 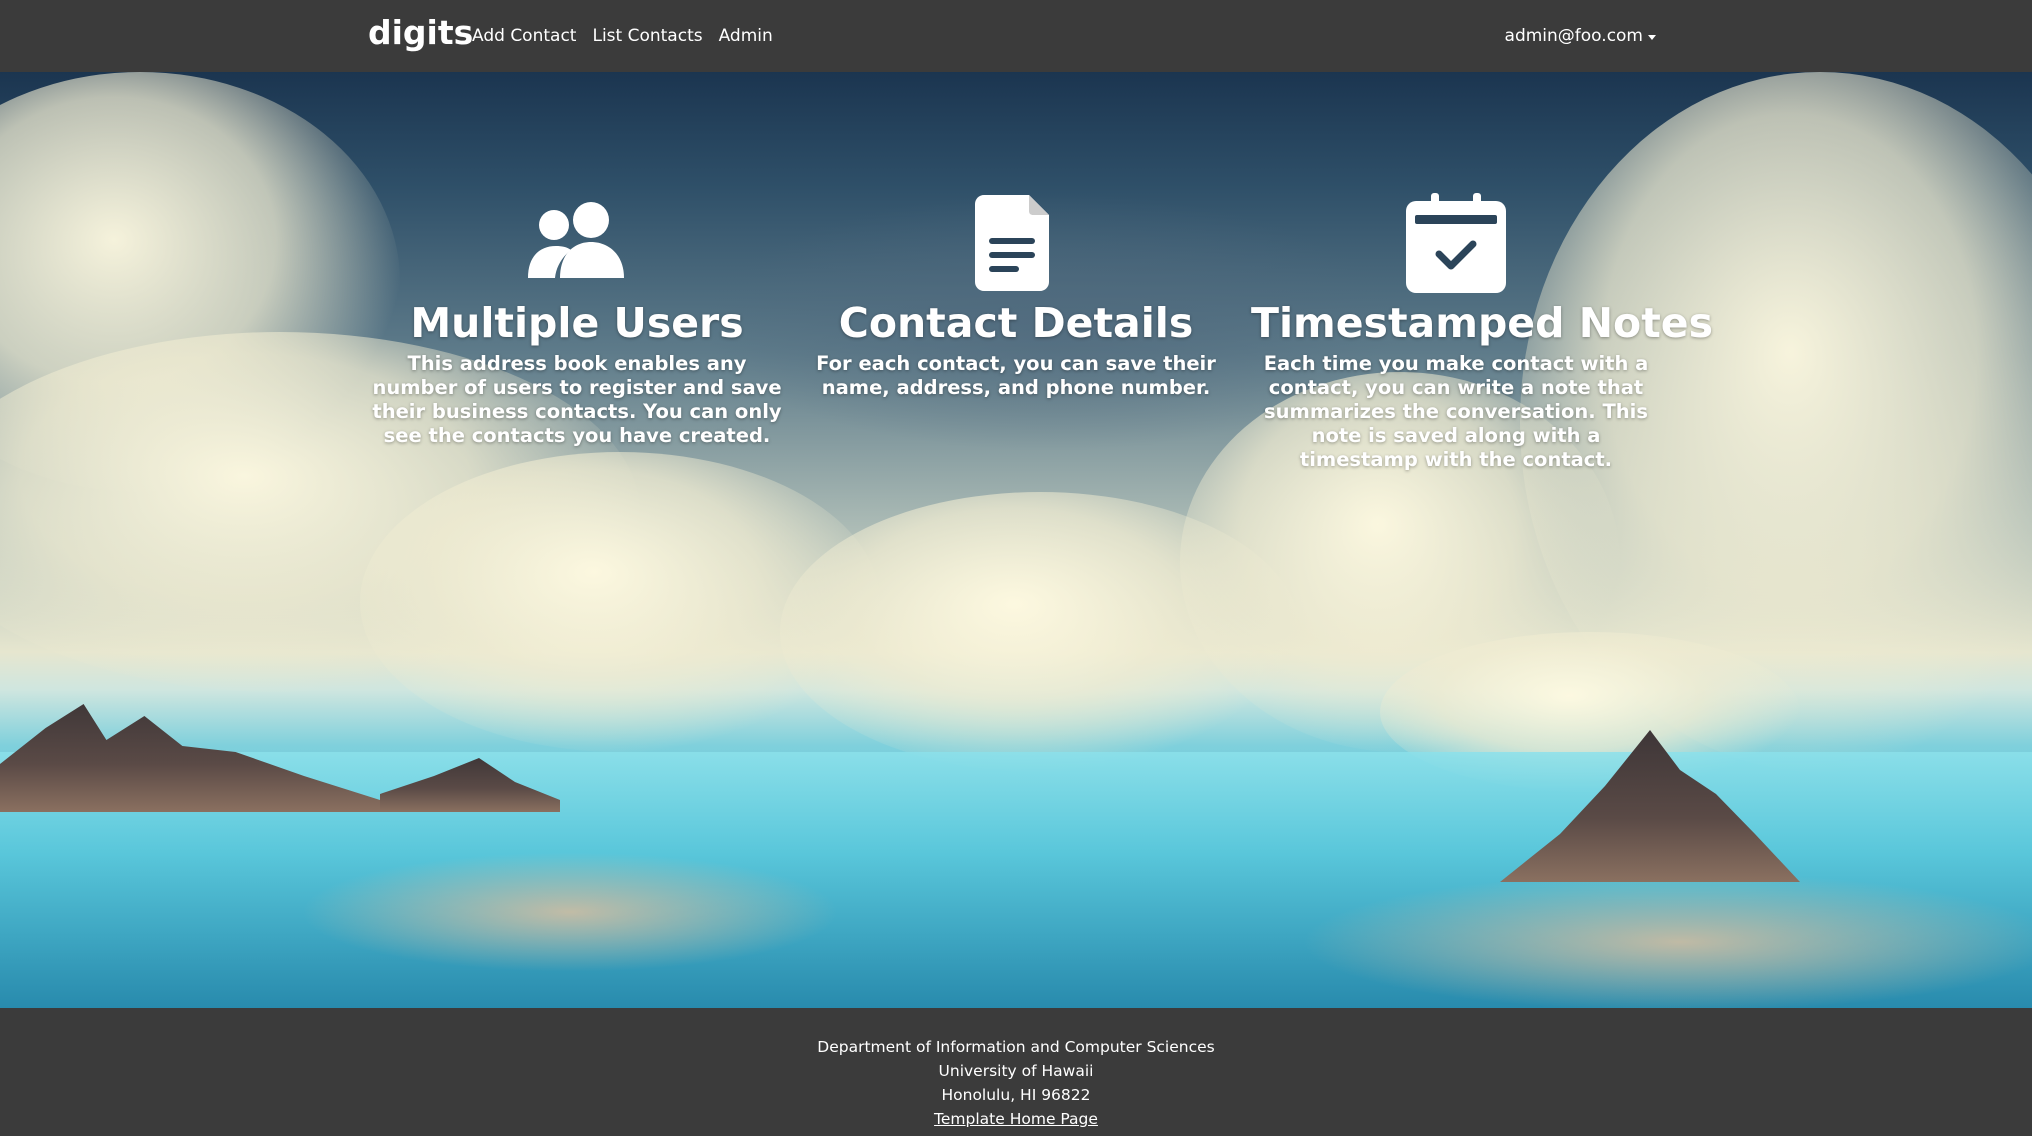 I want to click on calendar-check-icon, so click(x=1456, y=243).